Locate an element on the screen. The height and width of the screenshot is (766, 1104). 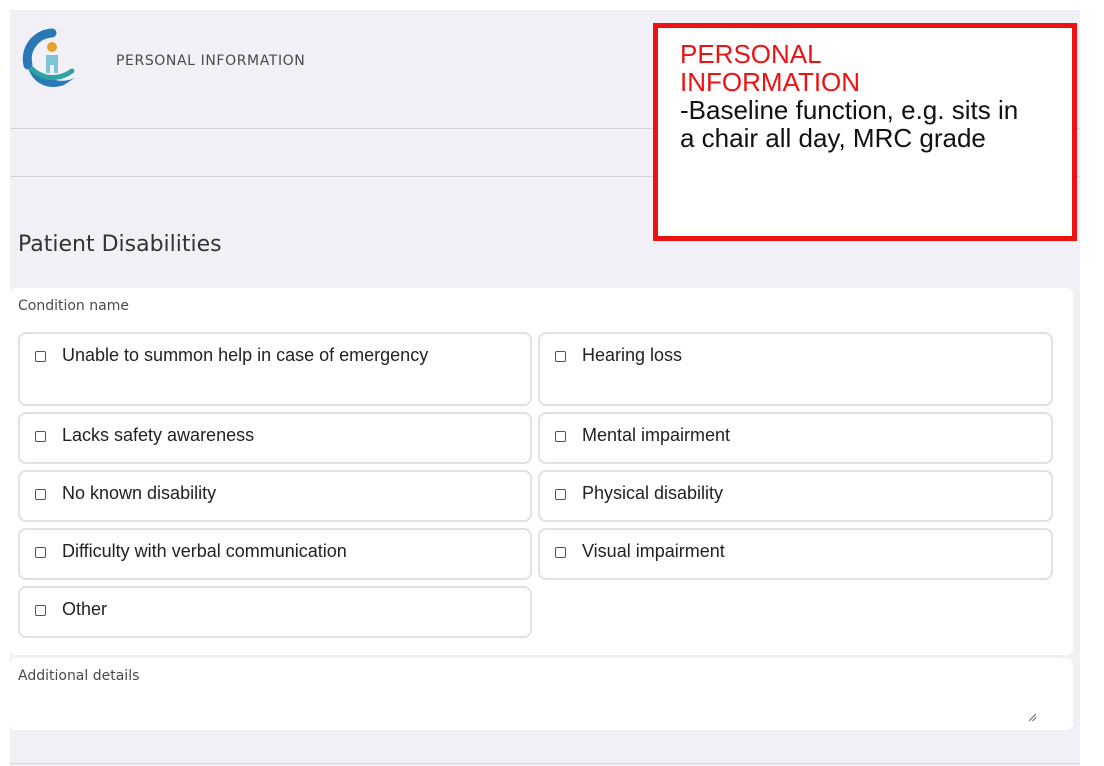
additional-details-label: Additional details is located at coordinates (79, 676).